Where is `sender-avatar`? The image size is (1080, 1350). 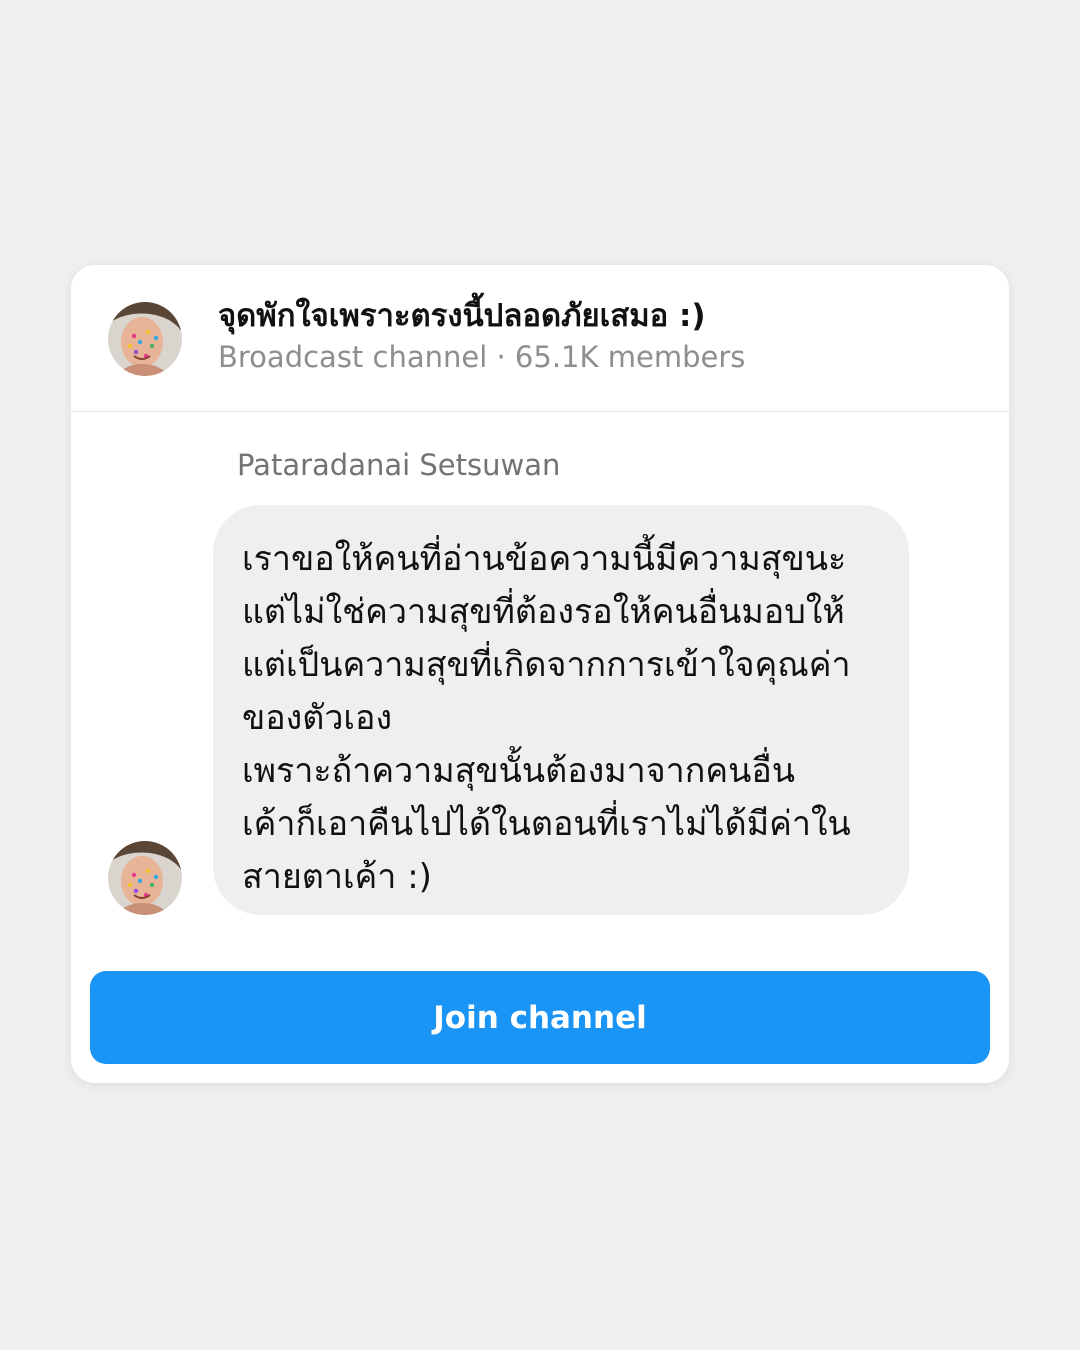 sender-avatar is located at coordinates (145, 878).